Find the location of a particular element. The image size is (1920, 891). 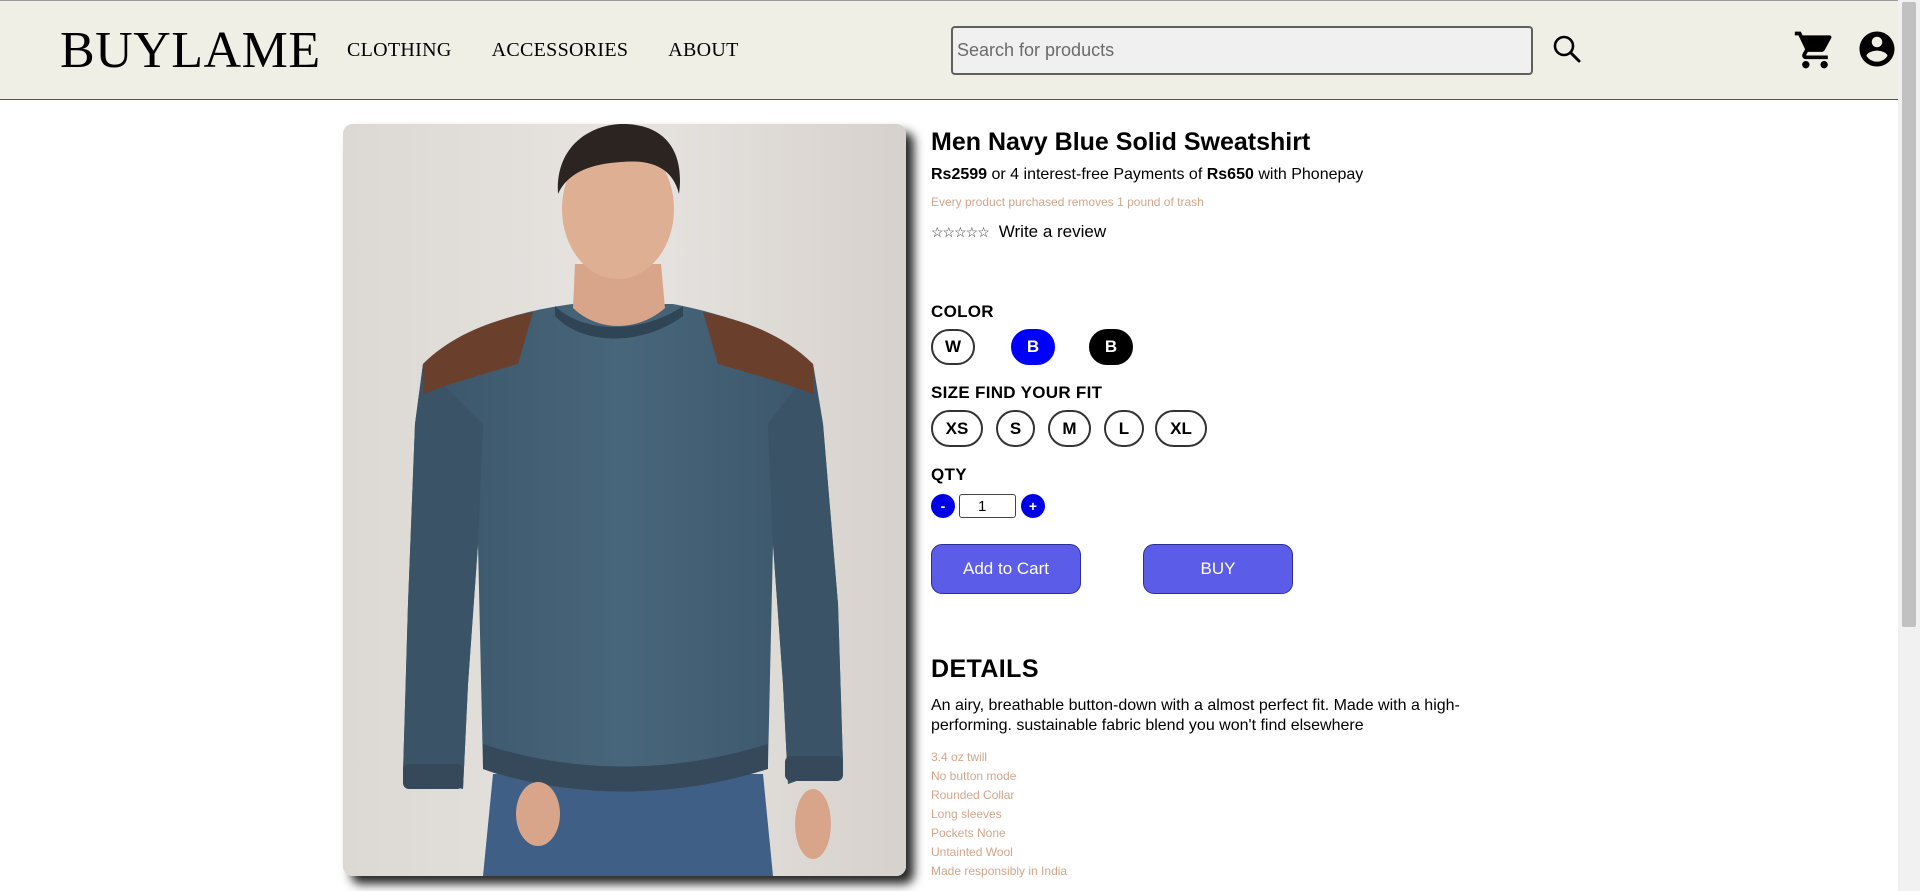

qty-decrement-button: - is located at coordinates (943, 506).